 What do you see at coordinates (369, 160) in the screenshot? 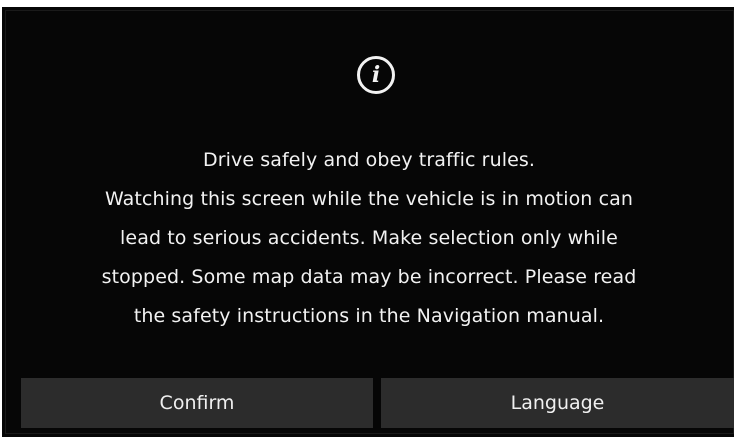
I see `message-line: Drive safely and obey traffic rules.` at bounding box center [369, 160].